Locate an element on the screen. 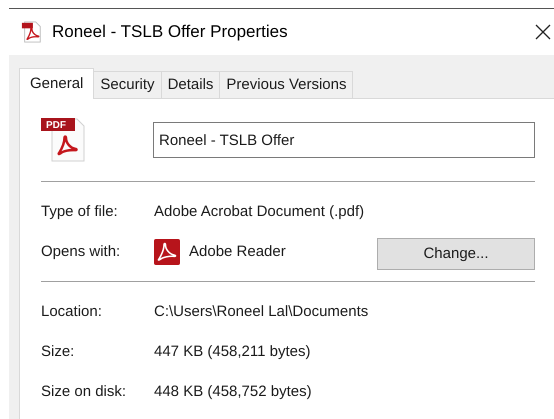  pdf-file-icon is located at coordinates (32, 32).